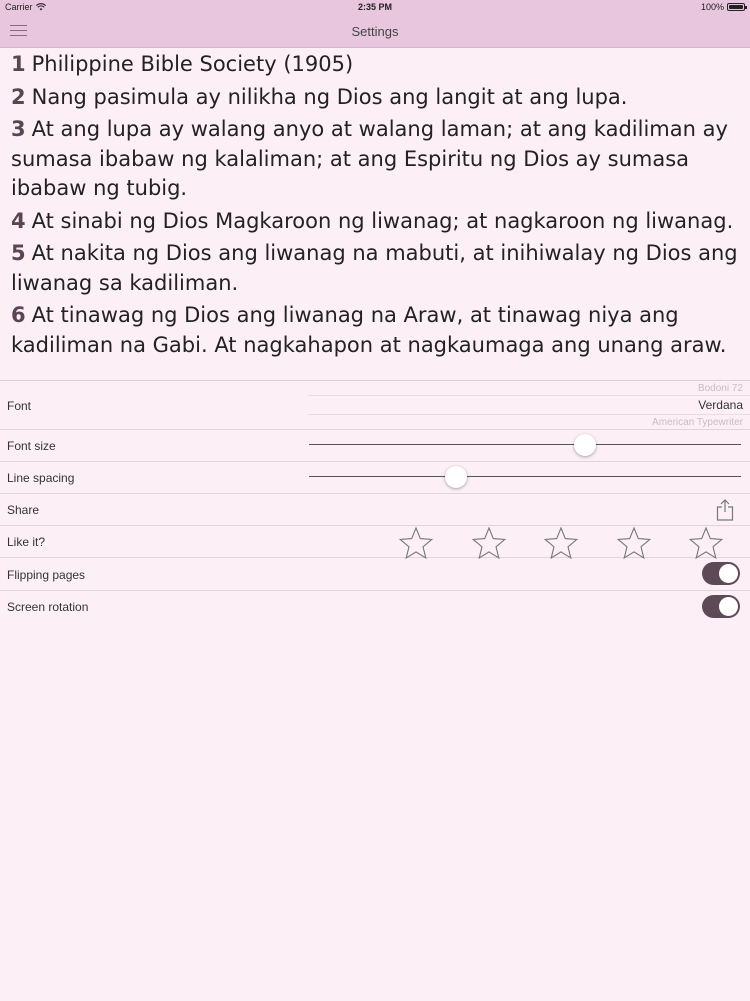 The height and width of the screenshot is (1001, 750). What do you see at coordinates (26, 542) in the screenshot?
I see `like-label: Like it?` at bounding box center [26, 542].